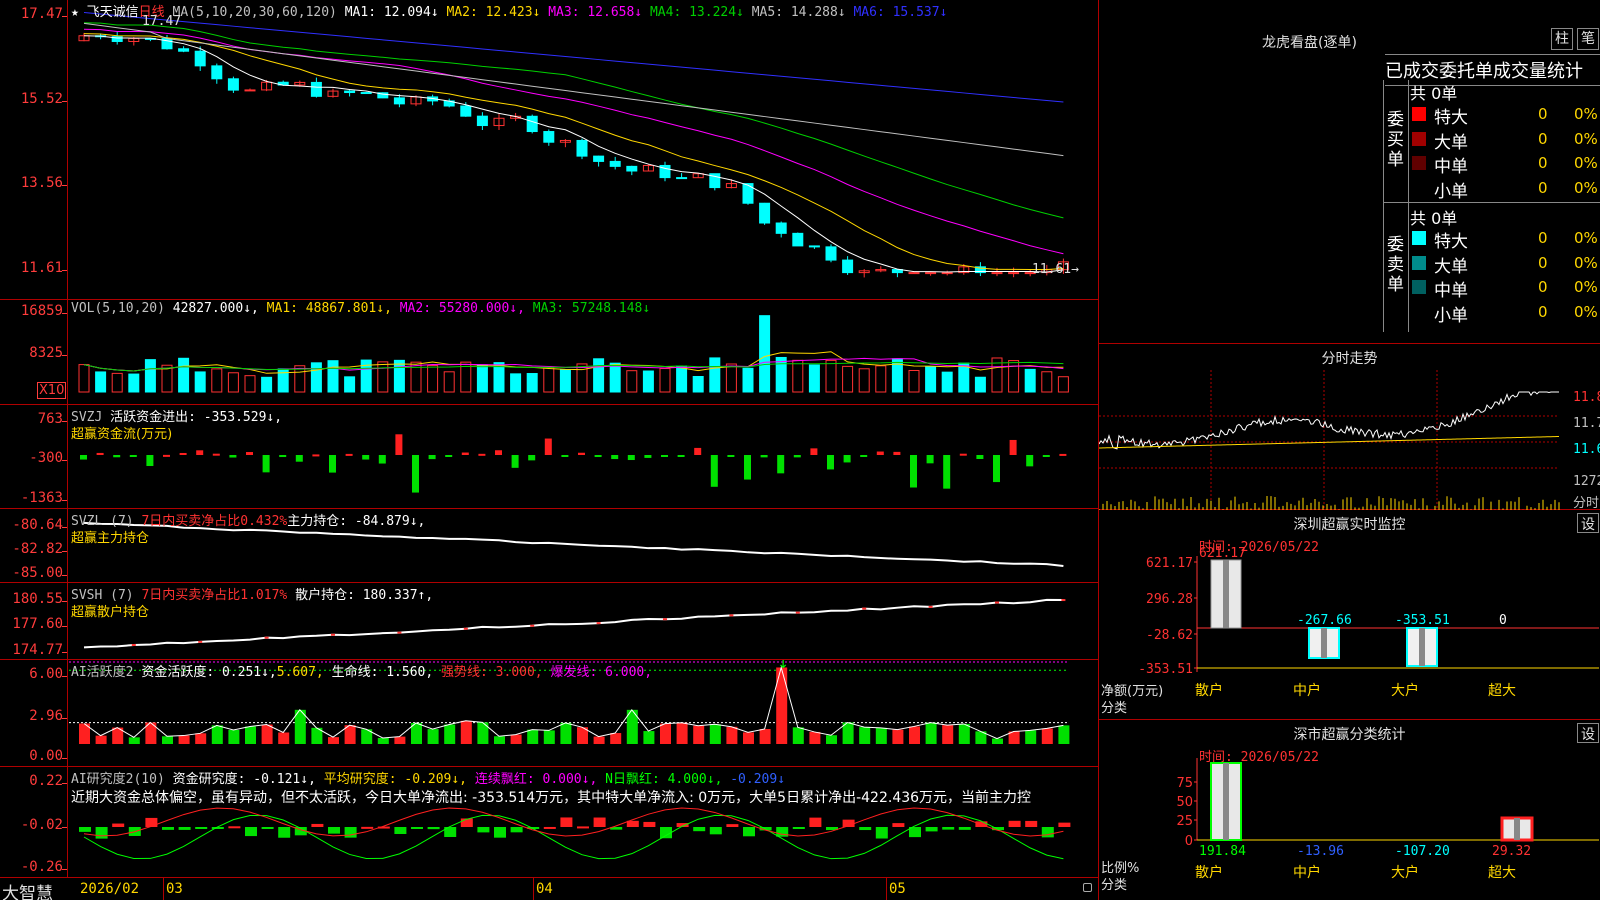  Describe the element at coordinates (1586, 163) in the screenshot. I see `buy-pct: 0%` at that location.